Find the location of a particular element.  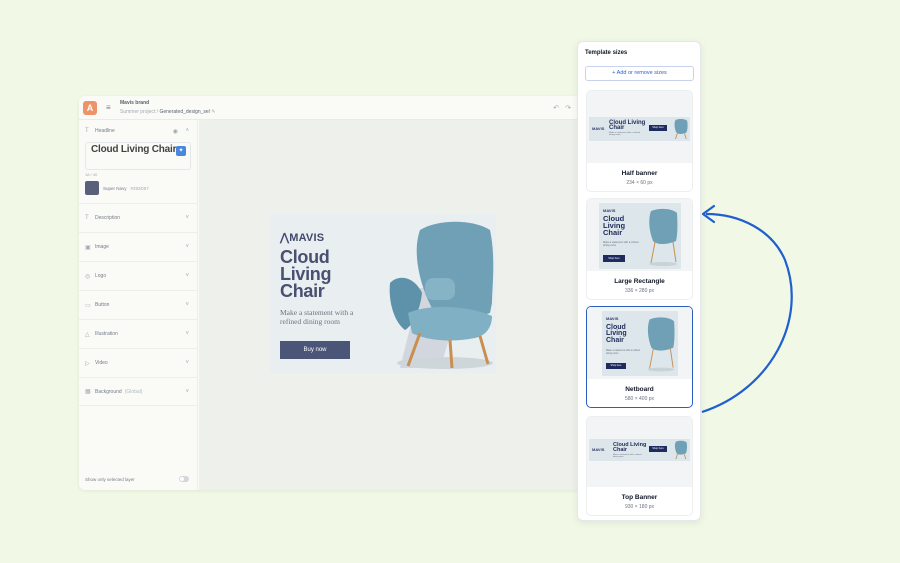

curved-arrow-icon is located at coordinates (747, 309).